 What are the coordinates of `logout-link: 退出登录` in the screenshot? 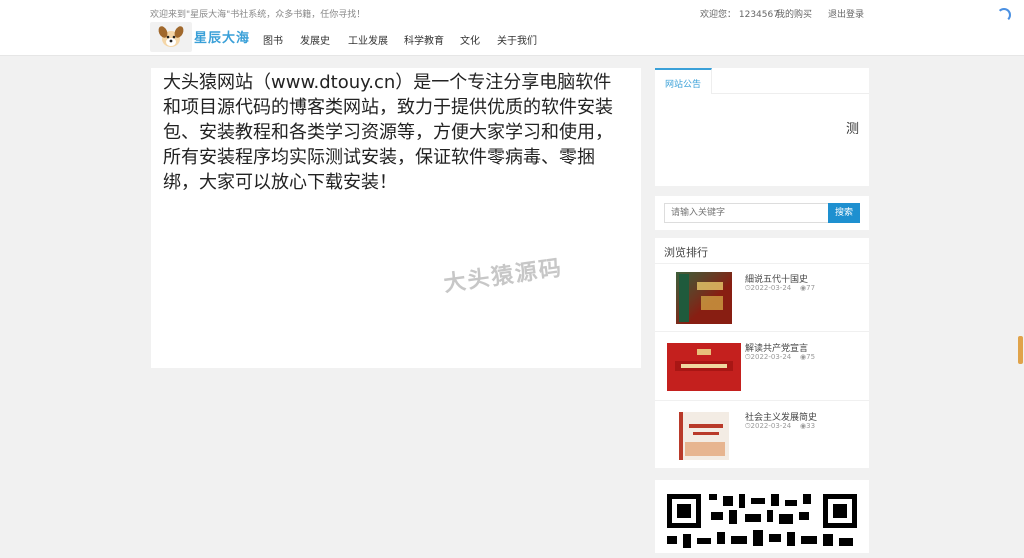 It's located at (846, 13).